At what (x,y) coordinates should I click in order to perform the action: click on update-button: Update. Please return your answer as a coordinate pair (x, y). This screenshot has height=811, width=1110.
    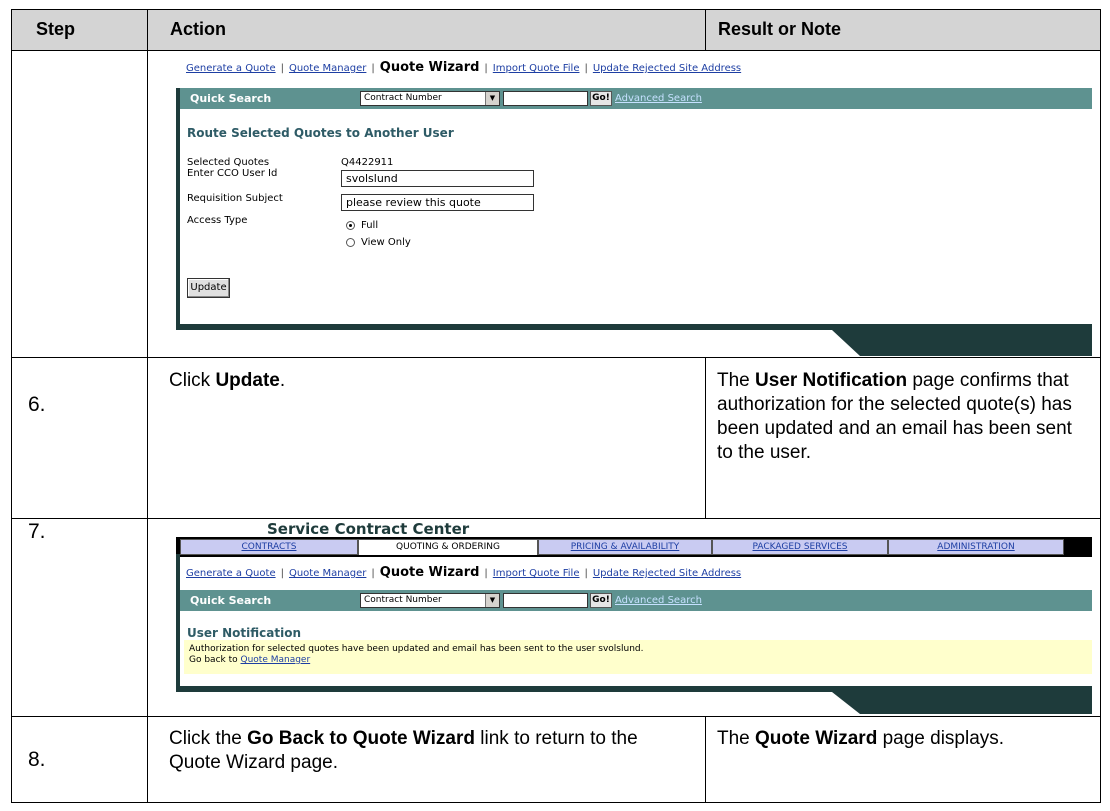
    Looking at the image, I should click on (208, 288).